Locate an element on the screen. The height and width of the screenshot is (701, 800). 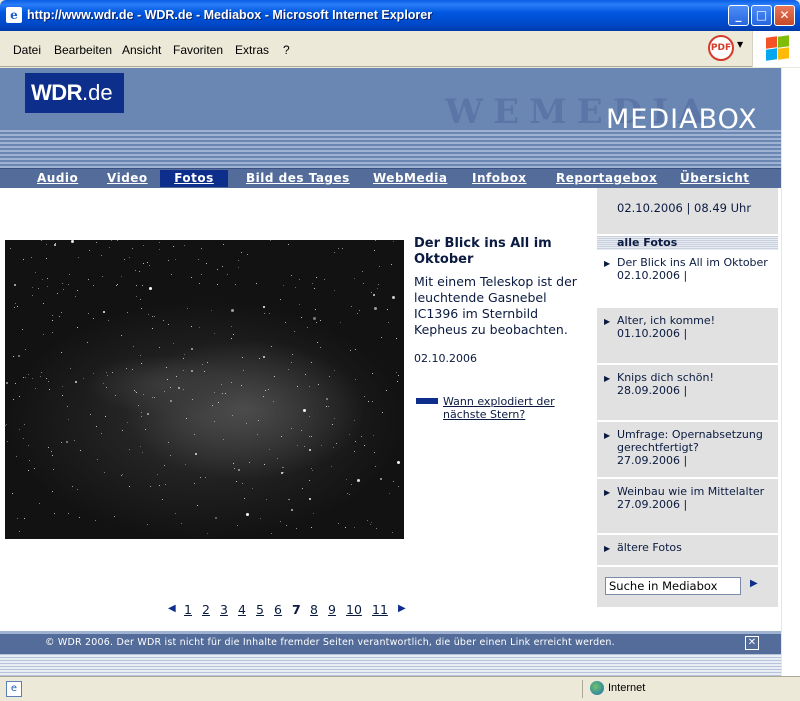
menu-extras: Extras is located at coordinates (252, 50).